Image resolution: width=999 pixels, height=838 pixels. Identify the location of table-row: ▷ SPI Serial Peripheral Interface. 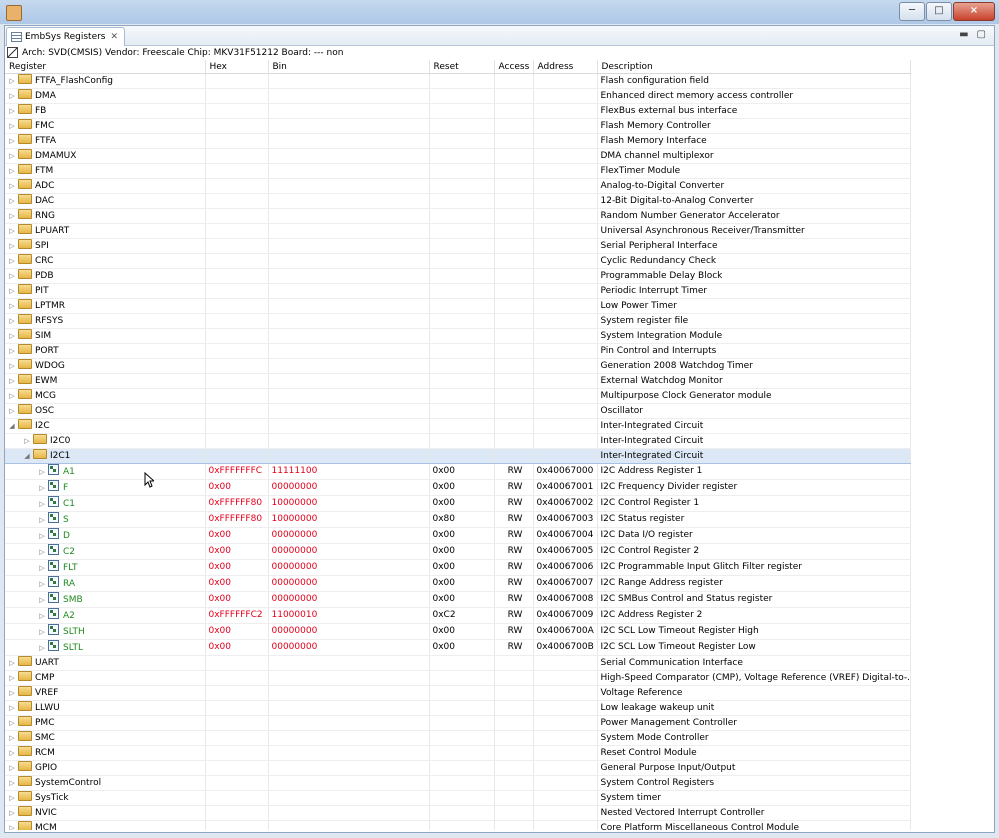
(458, 246).